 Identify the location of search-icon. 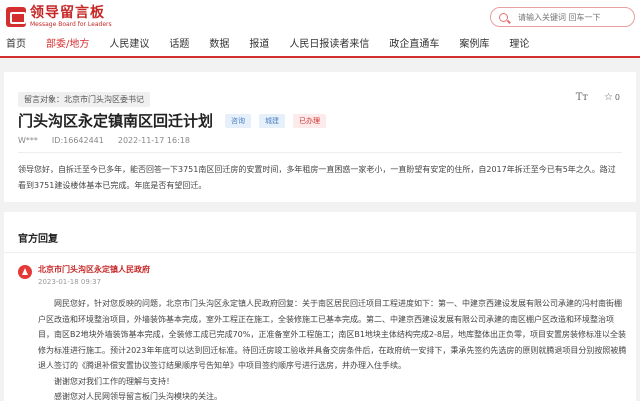
(503, 17).